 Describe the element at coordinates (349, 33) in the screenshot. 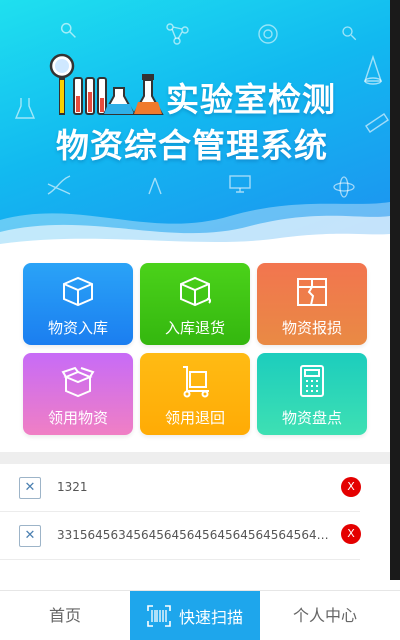

I see `magnifier-icon` at that location.